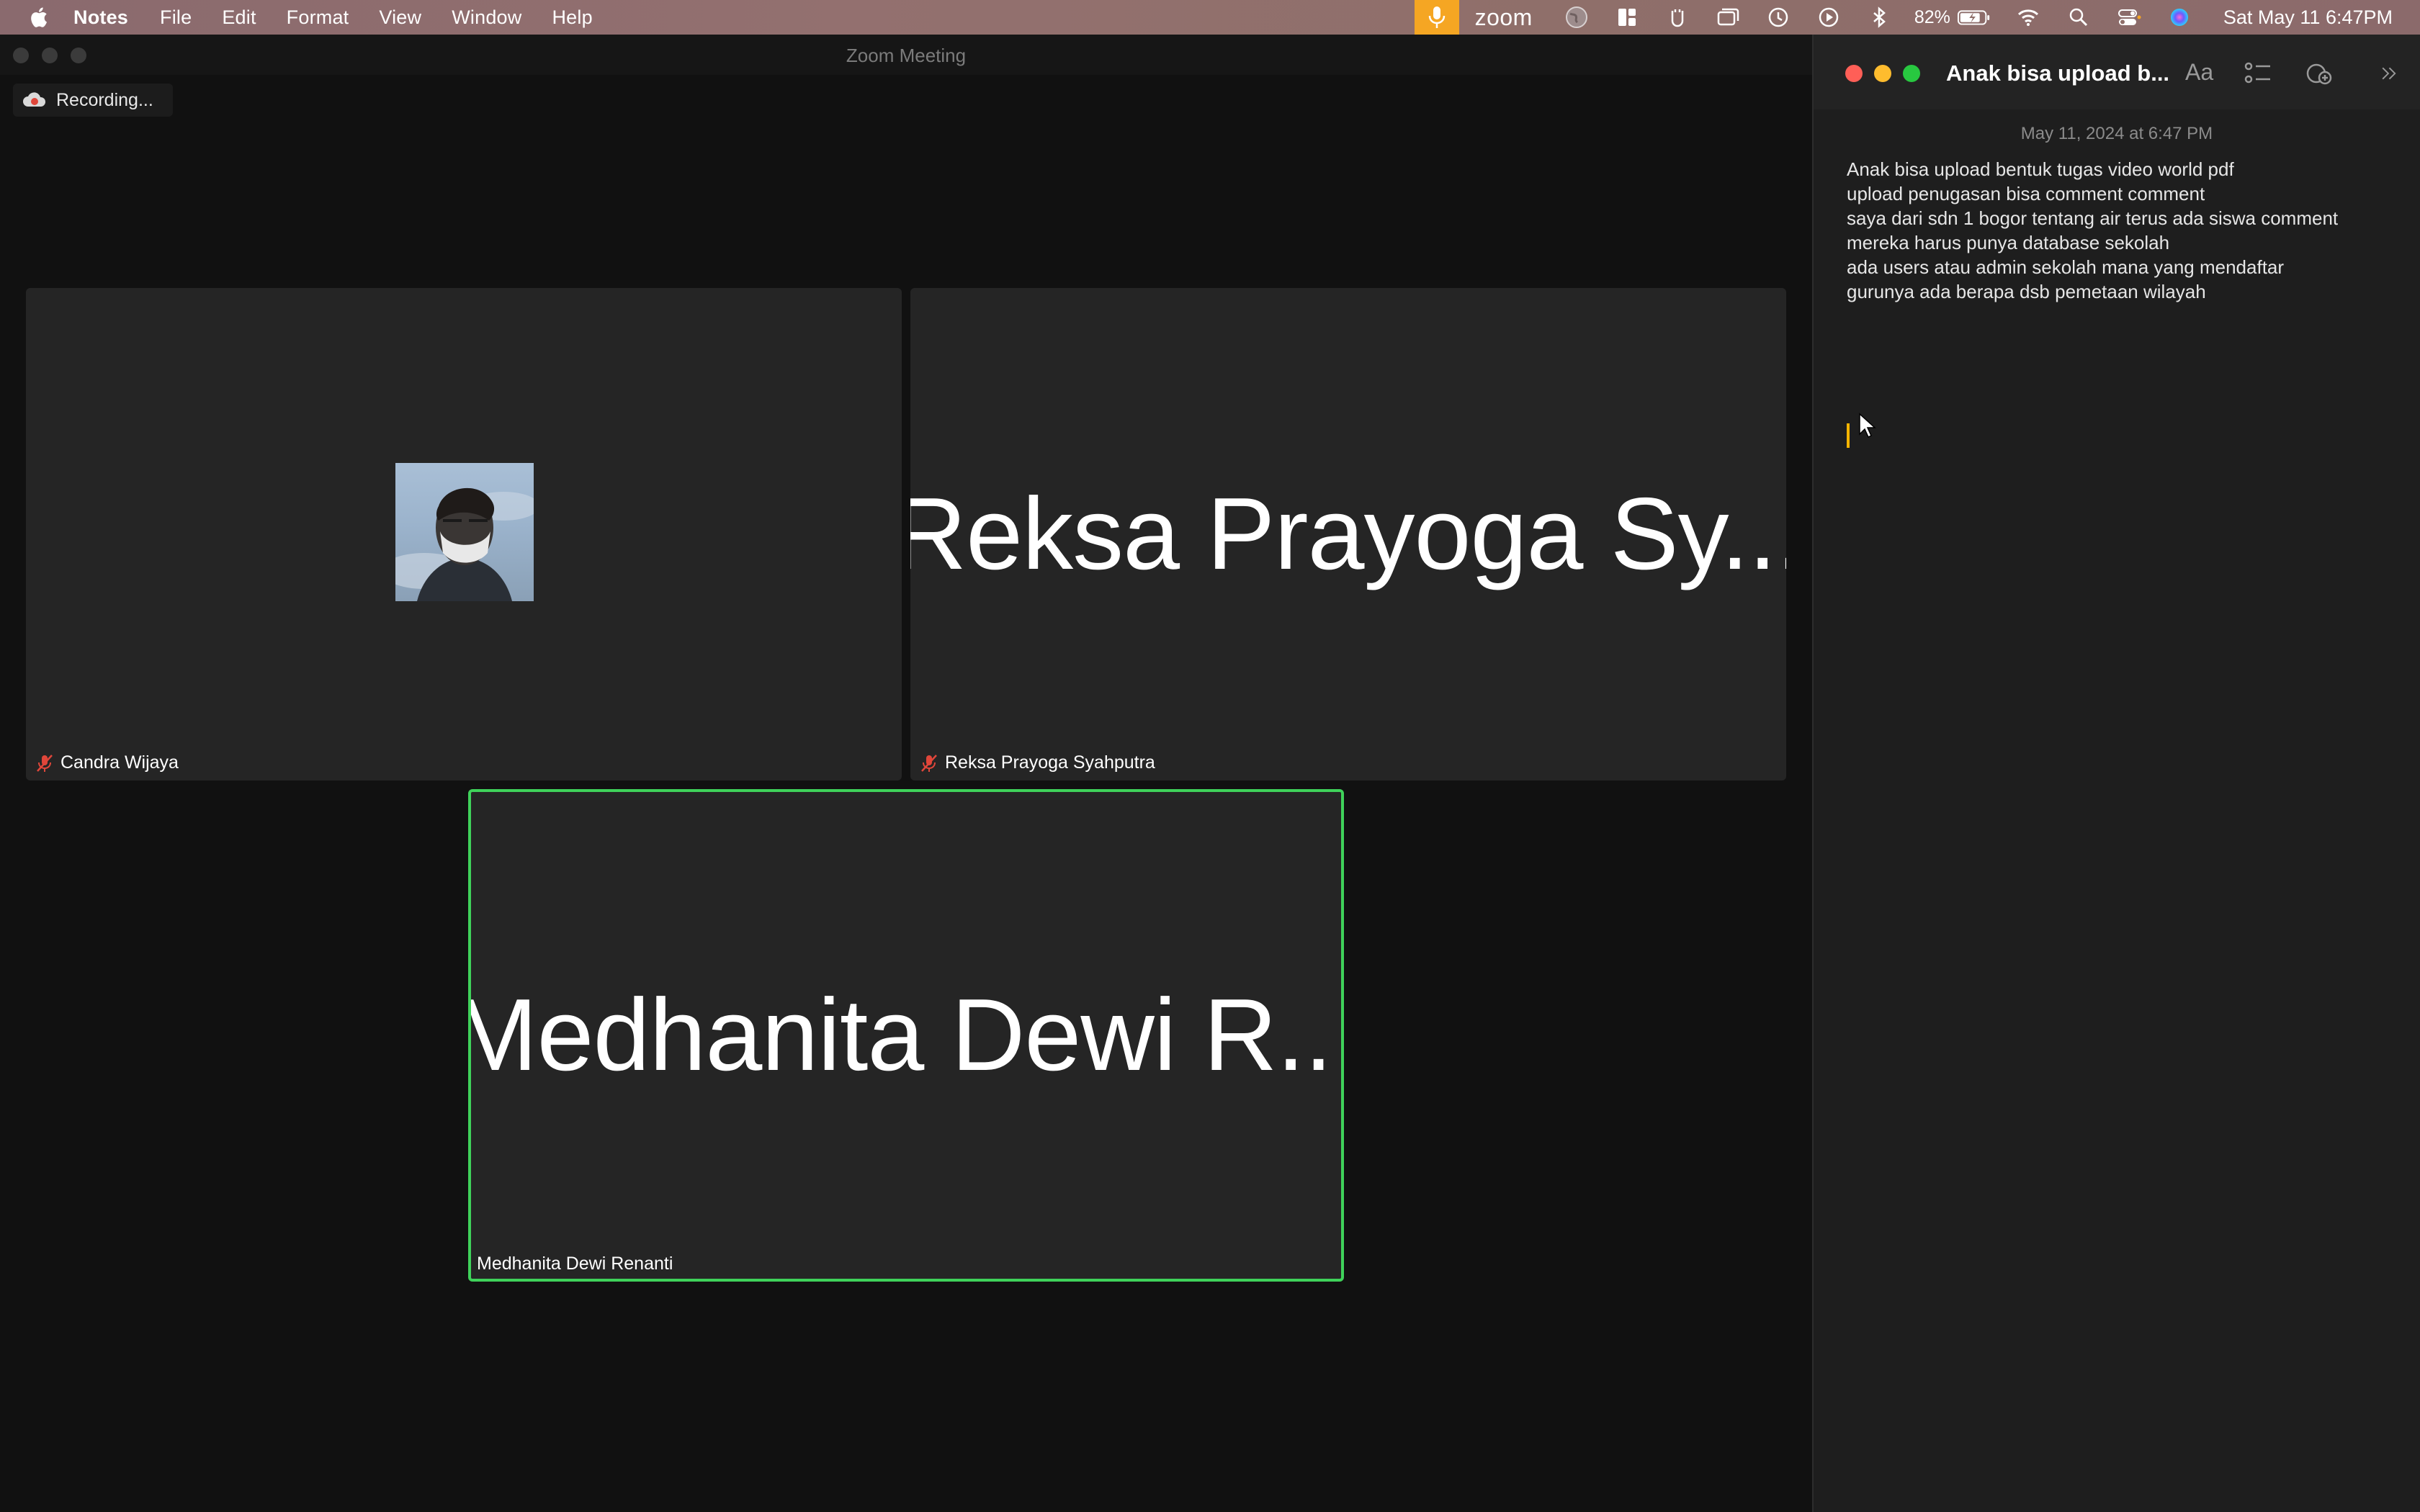  I want to click on participant-tile: Candra Wijaya, so click(464, 534).